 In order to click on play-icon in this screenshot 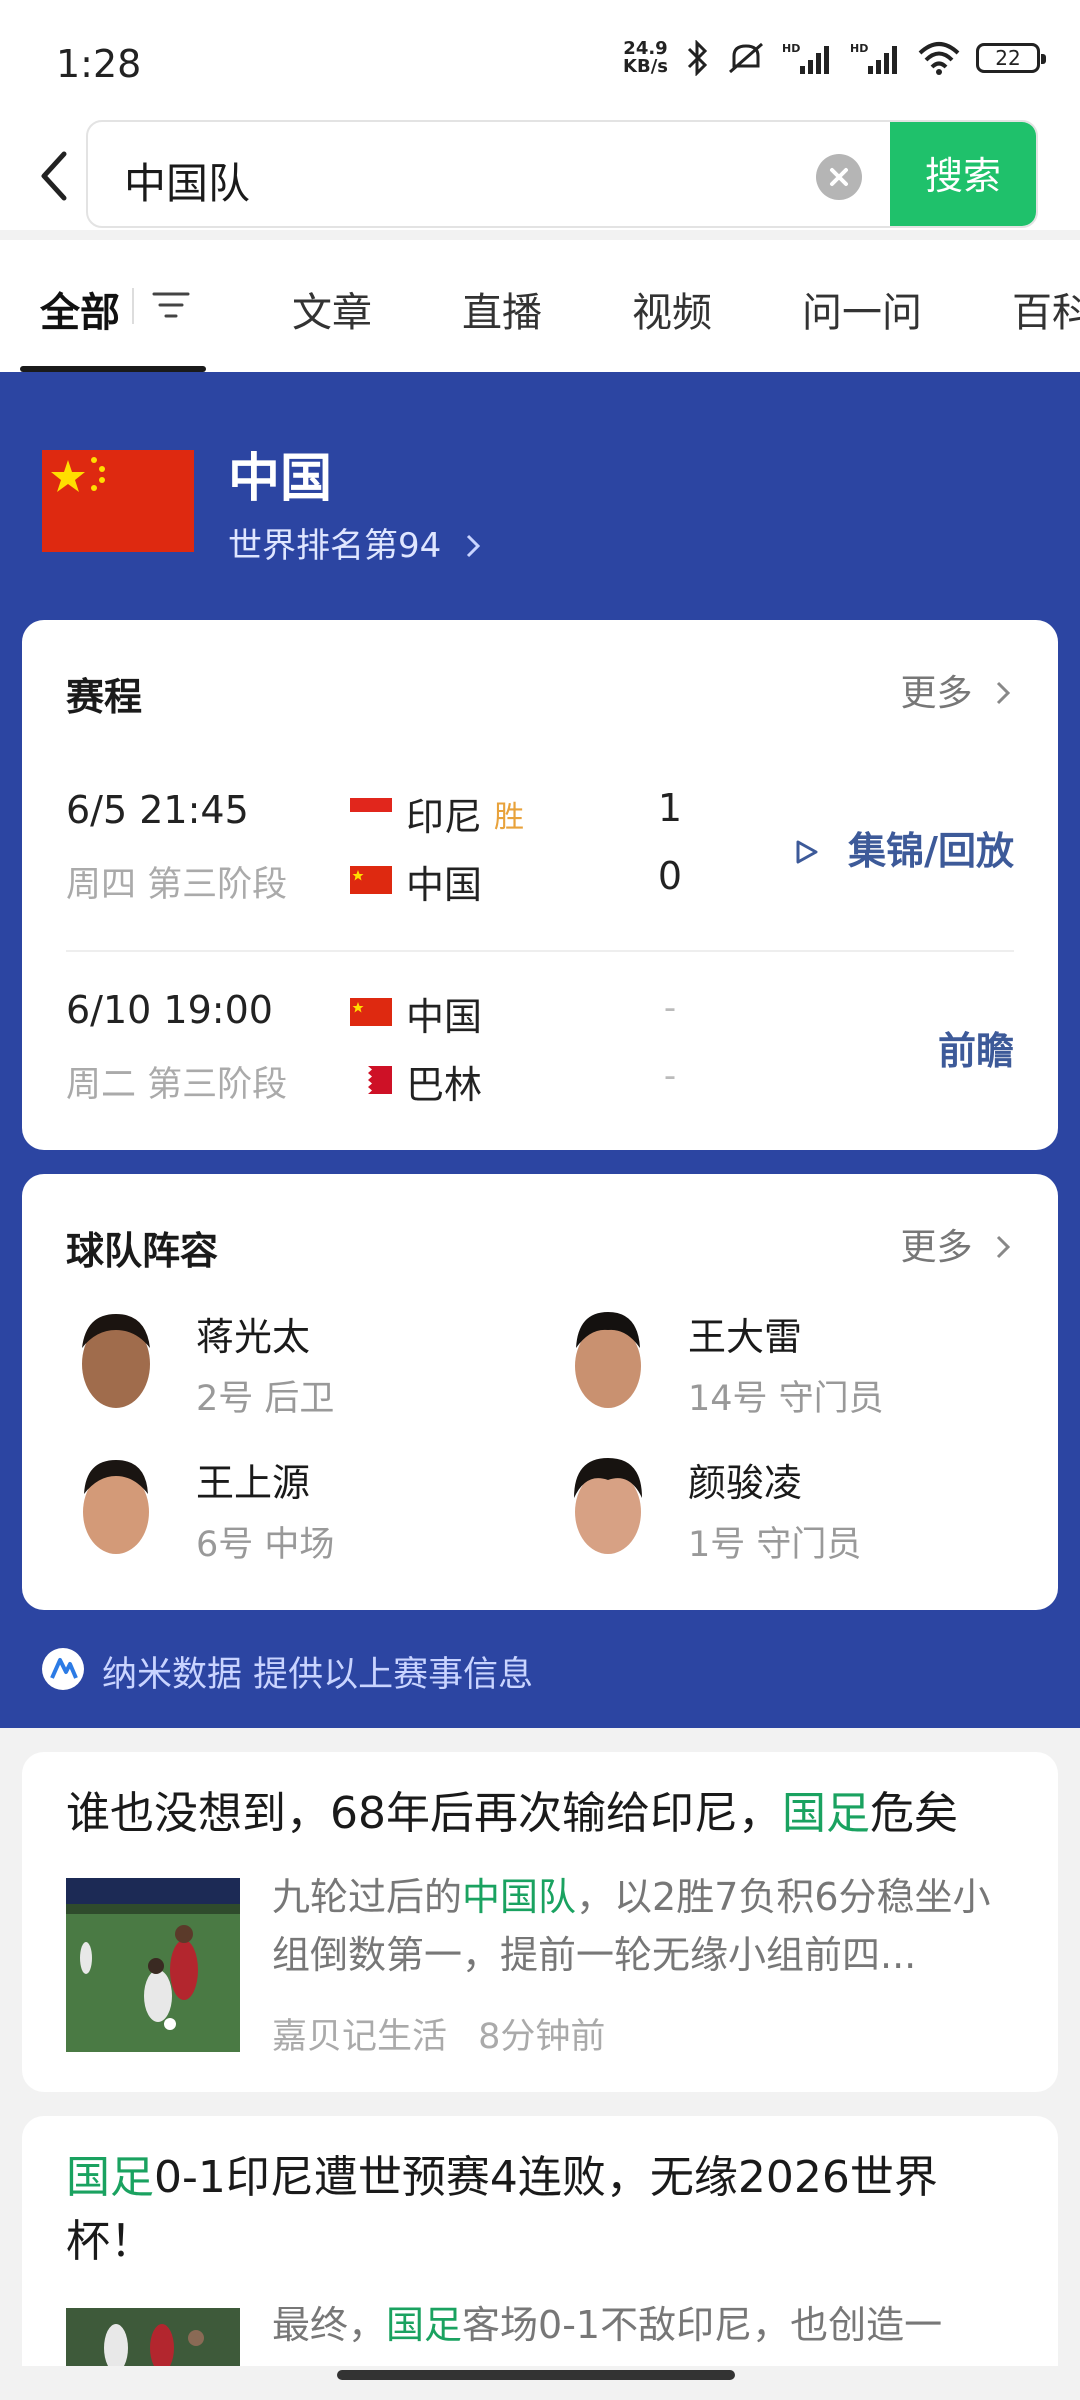, I will do `click(807, 852)`.